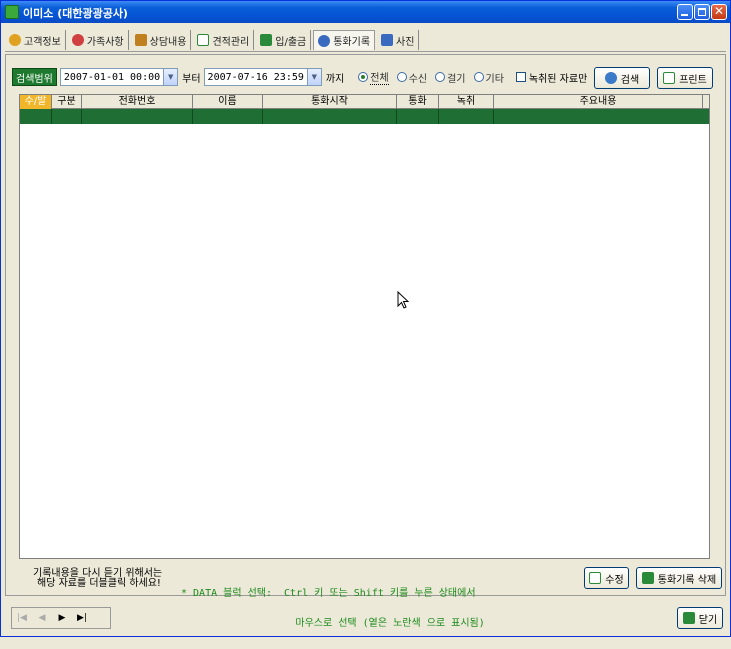  What do you see at coordinates (203, 40) in the screenshot?
I see `document-icon` at bounding box center [203, 40].